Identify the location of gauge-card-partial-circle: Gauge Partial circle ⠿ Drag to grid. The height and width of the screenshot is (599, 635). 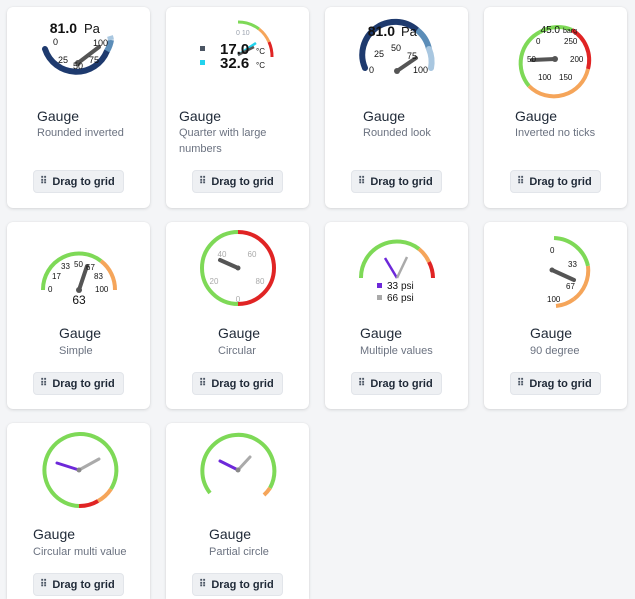
(237, 511).